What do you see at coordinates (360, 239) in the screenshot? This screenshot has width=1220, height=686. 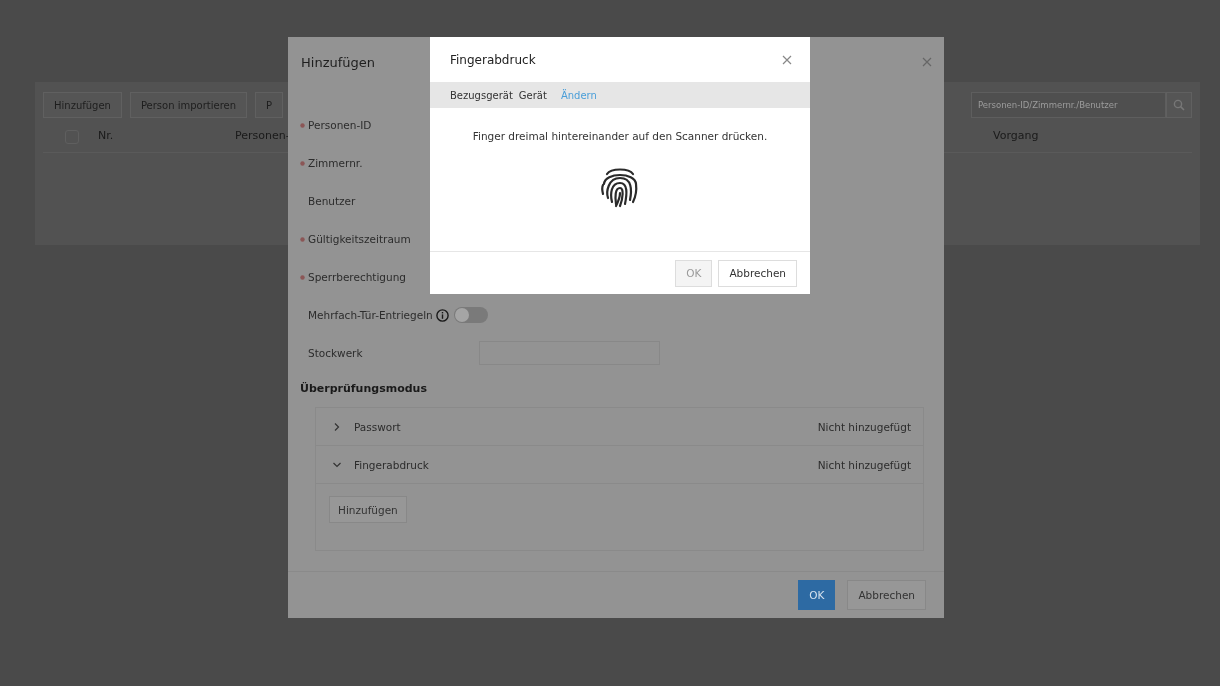 I see `form-label: Gültigkeitszeitraum` at bounding box center [360, 239].